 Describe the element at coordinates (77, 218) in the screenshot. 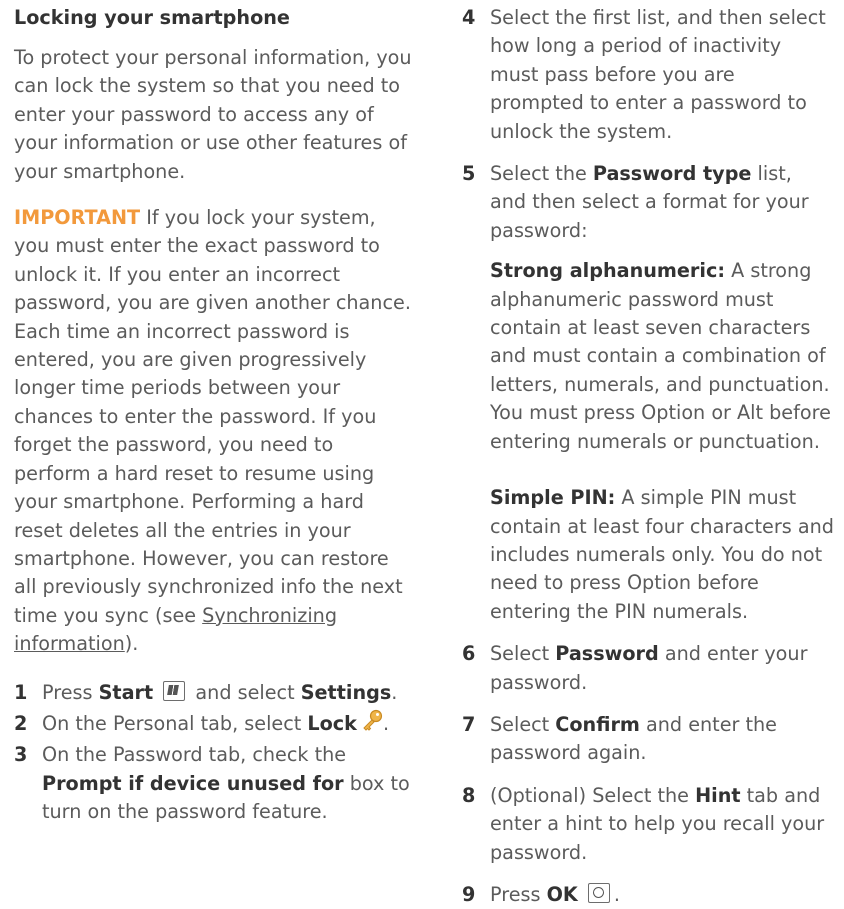

I see `important-keyword: IMPORTANT` at that location.